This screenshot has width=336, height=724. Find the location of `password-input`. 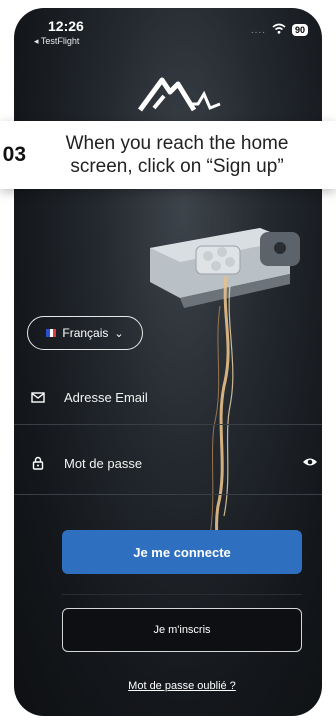

password-input is located at coordinates (174, 463).